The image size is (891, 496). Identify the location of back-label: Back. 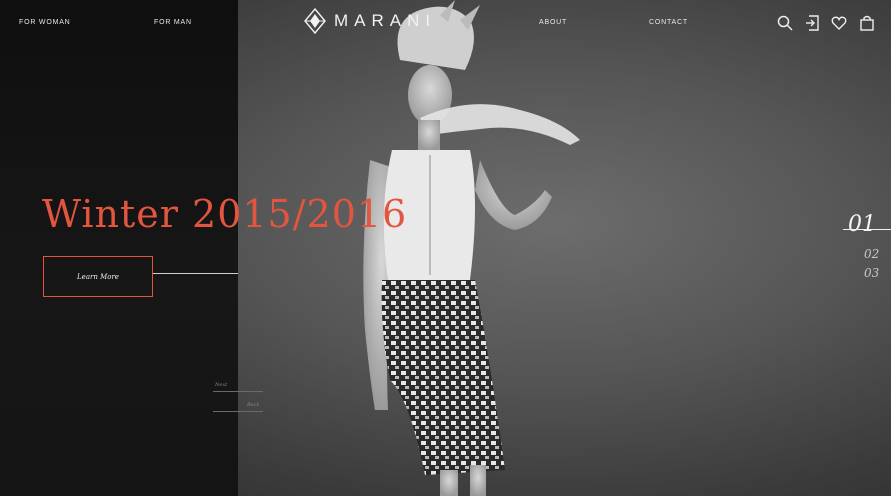
(253, 405).